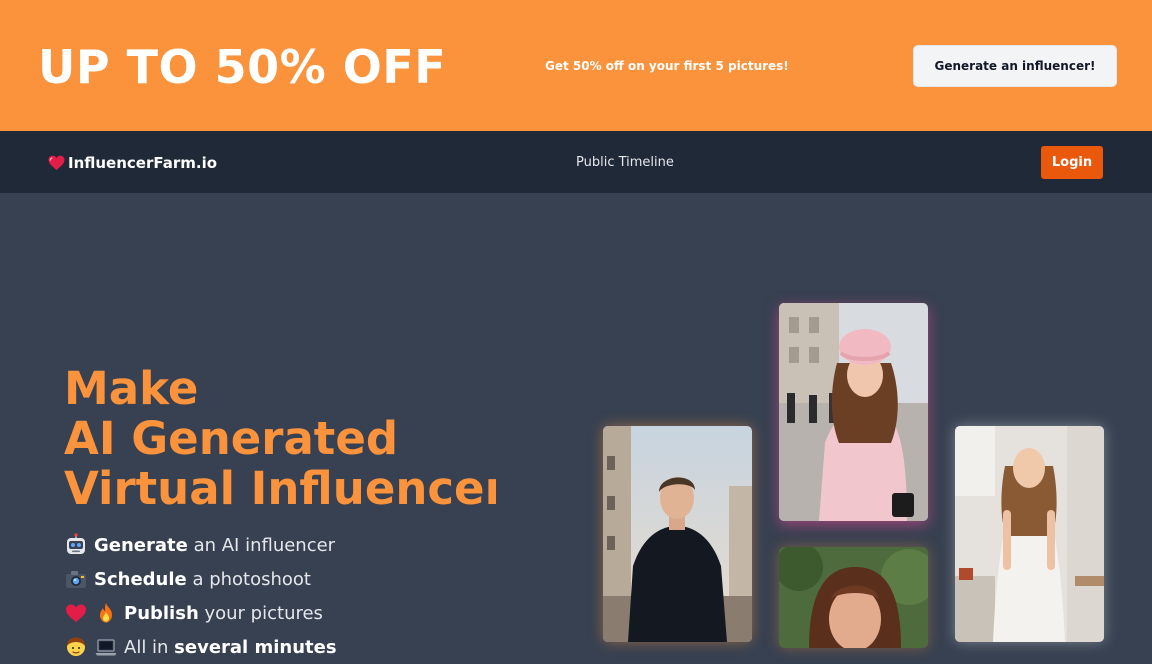 The height and width of the screenshot is (664, 1152). I want to click on brand-logo: InfluencerFarm.io, so click(132, 163).